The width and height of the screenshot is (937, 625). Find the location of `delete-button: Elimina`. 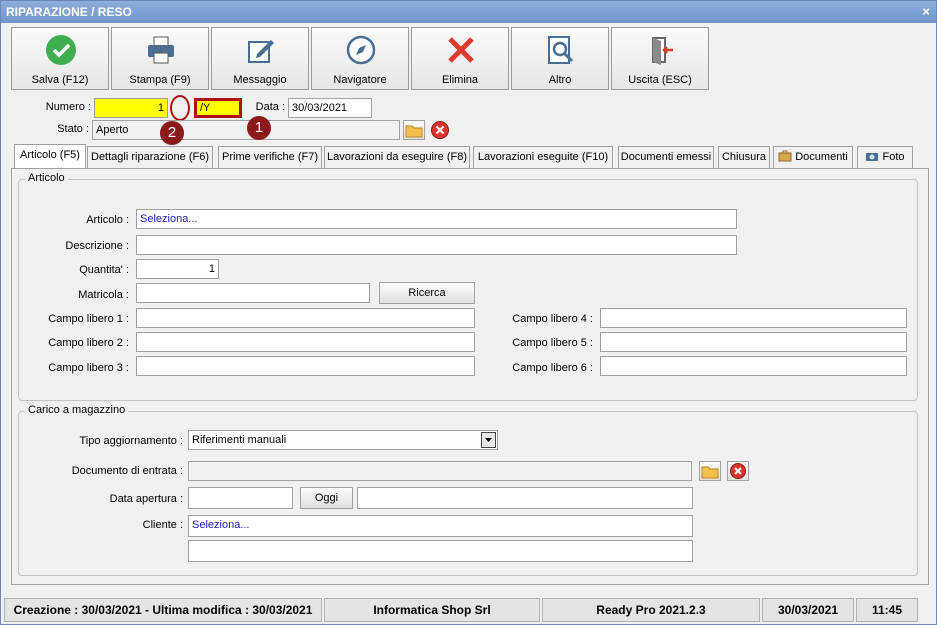

delete-button: Elimina is located at coordinates (460, 58).